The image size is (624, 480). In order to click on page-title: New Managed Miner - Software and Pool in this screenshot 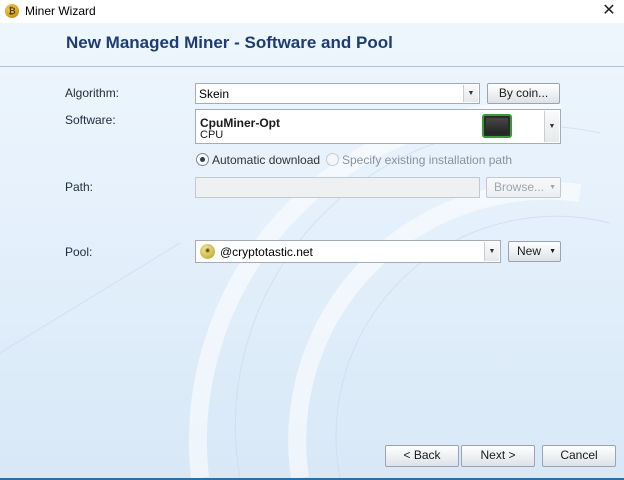, I will do `click(229, 42)`.